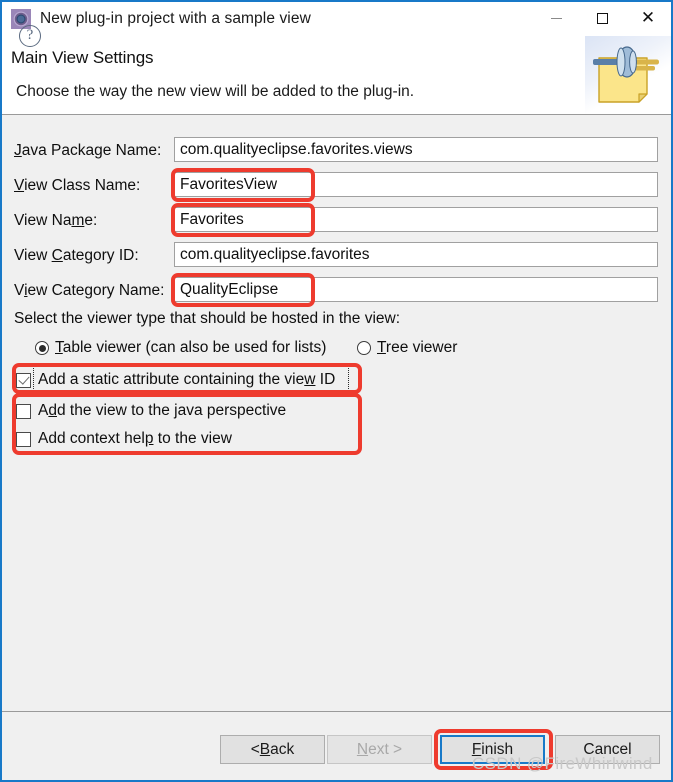  I want to click on maximize-button, so click(602, 18).